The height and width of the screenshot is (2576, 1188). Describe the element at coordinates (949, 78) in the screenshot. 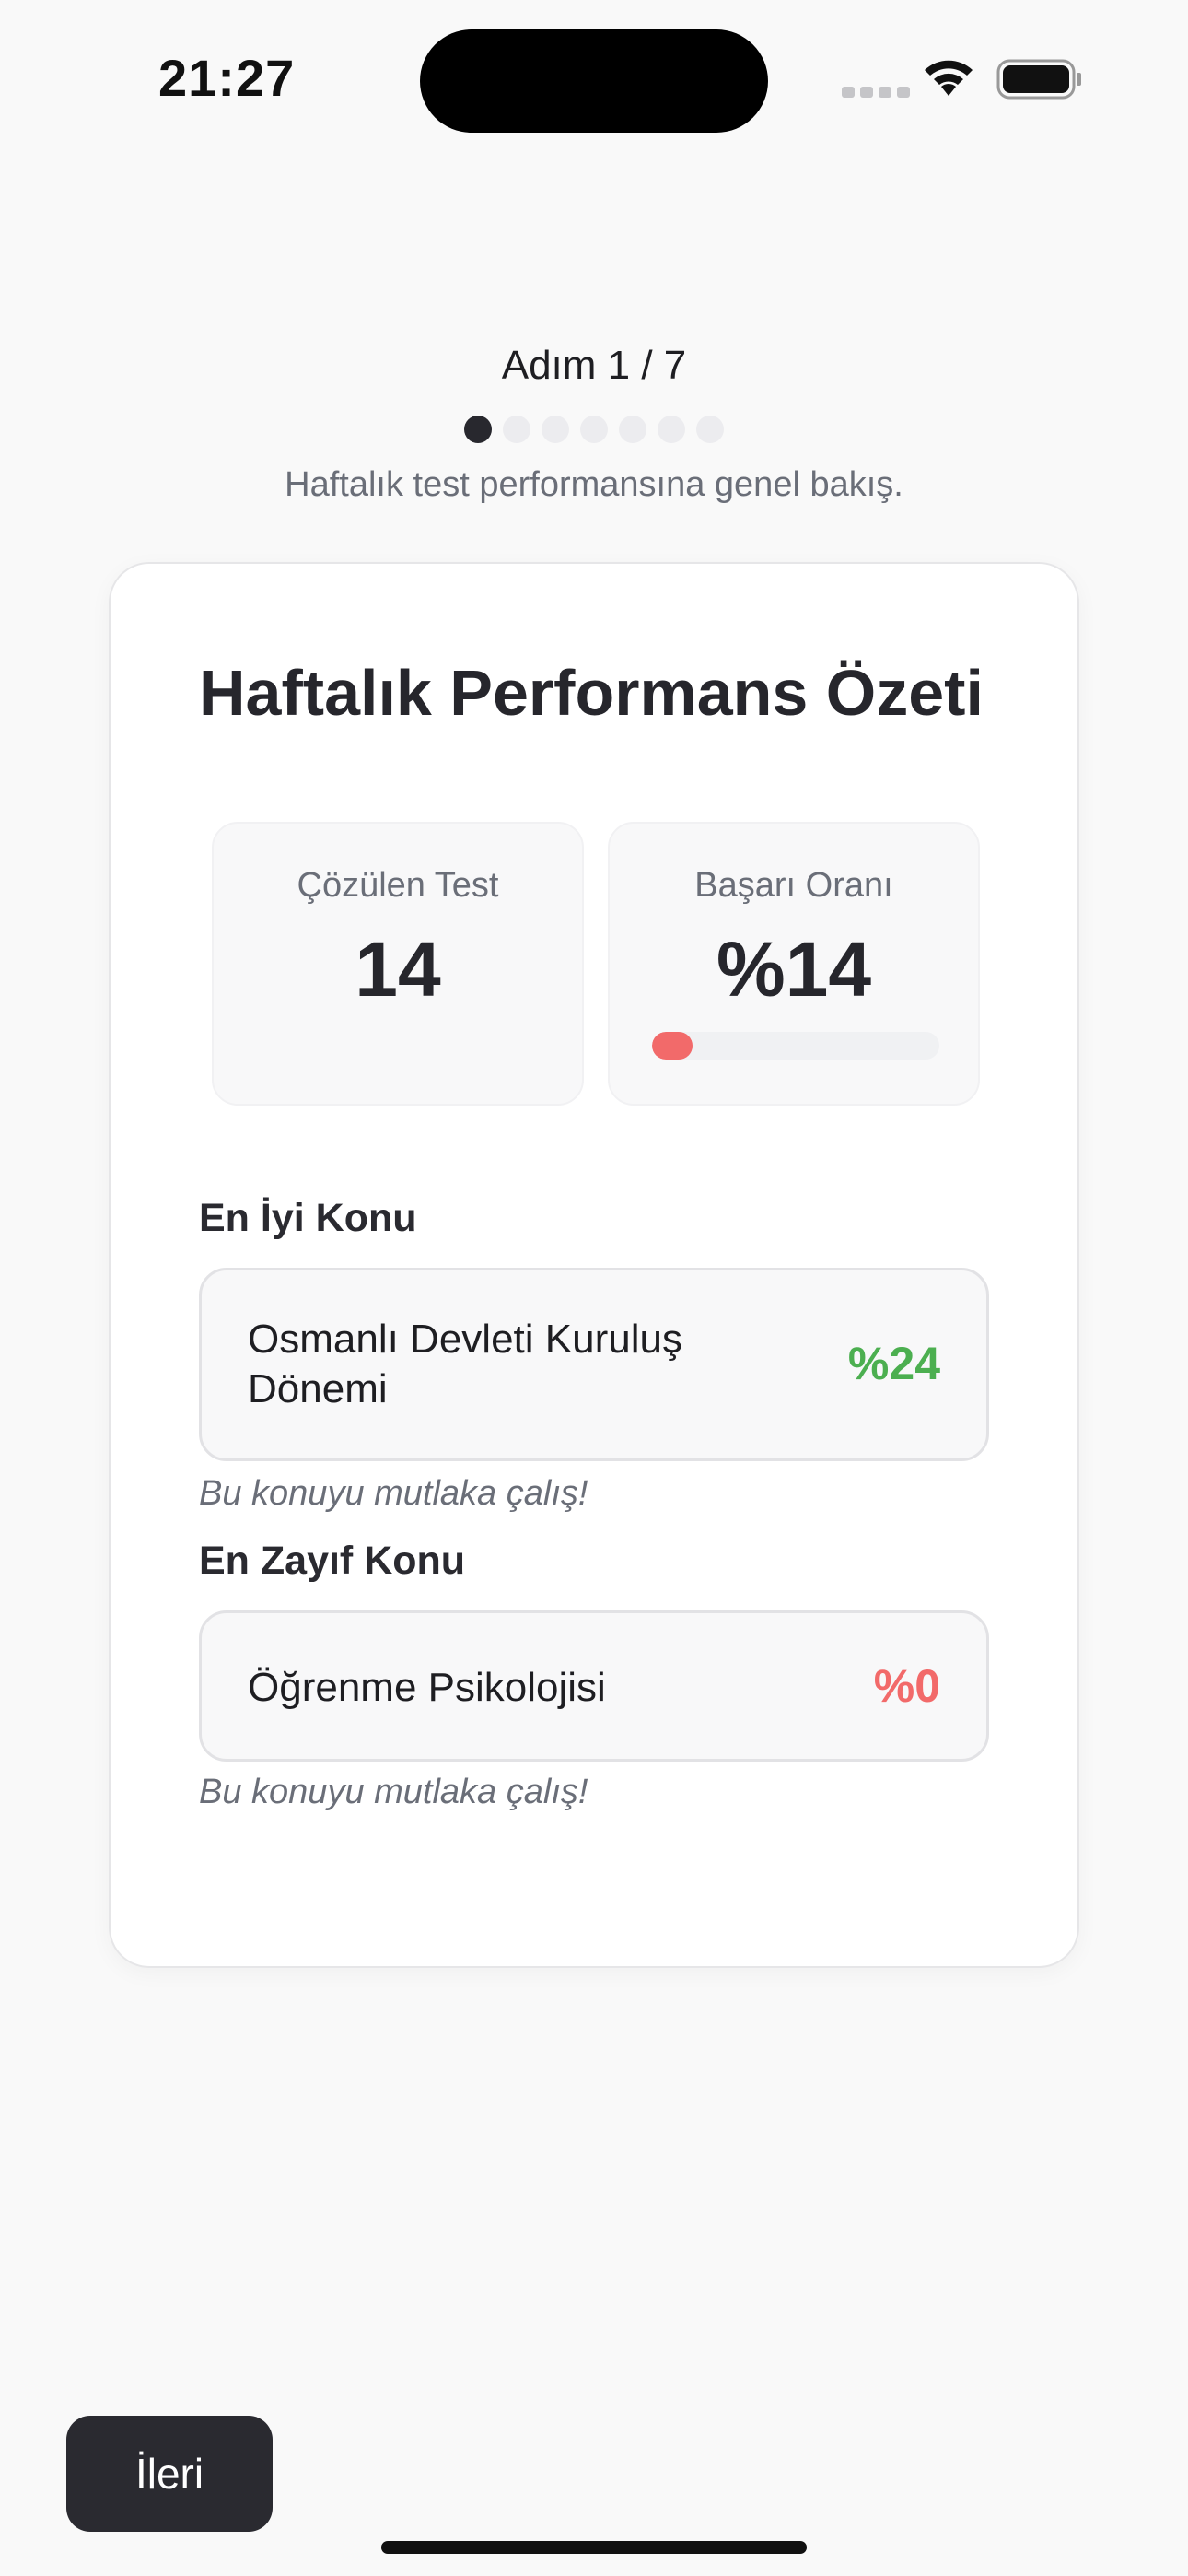

I see `wifi-icon` at that location.